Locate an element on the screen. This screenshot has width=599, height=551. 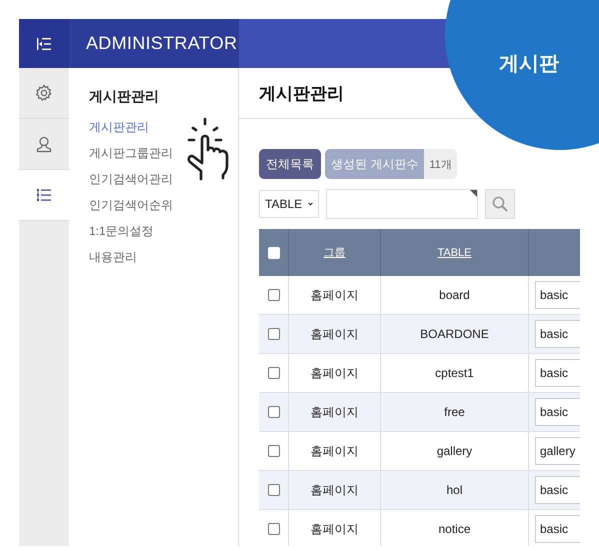
list-icon is located at coordinates (44, 195).